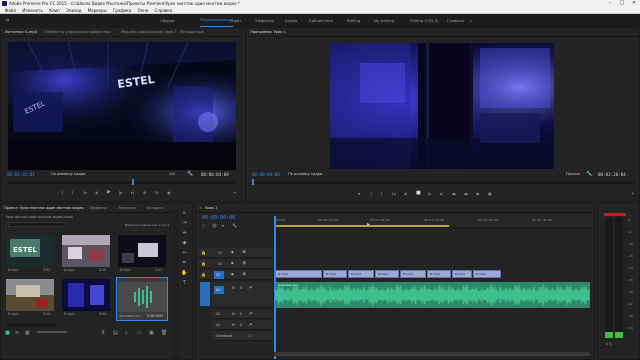 This screenshot has width=640, height=360. I want to click on track-select-tool-icon: ⇥, so click(184, 223).